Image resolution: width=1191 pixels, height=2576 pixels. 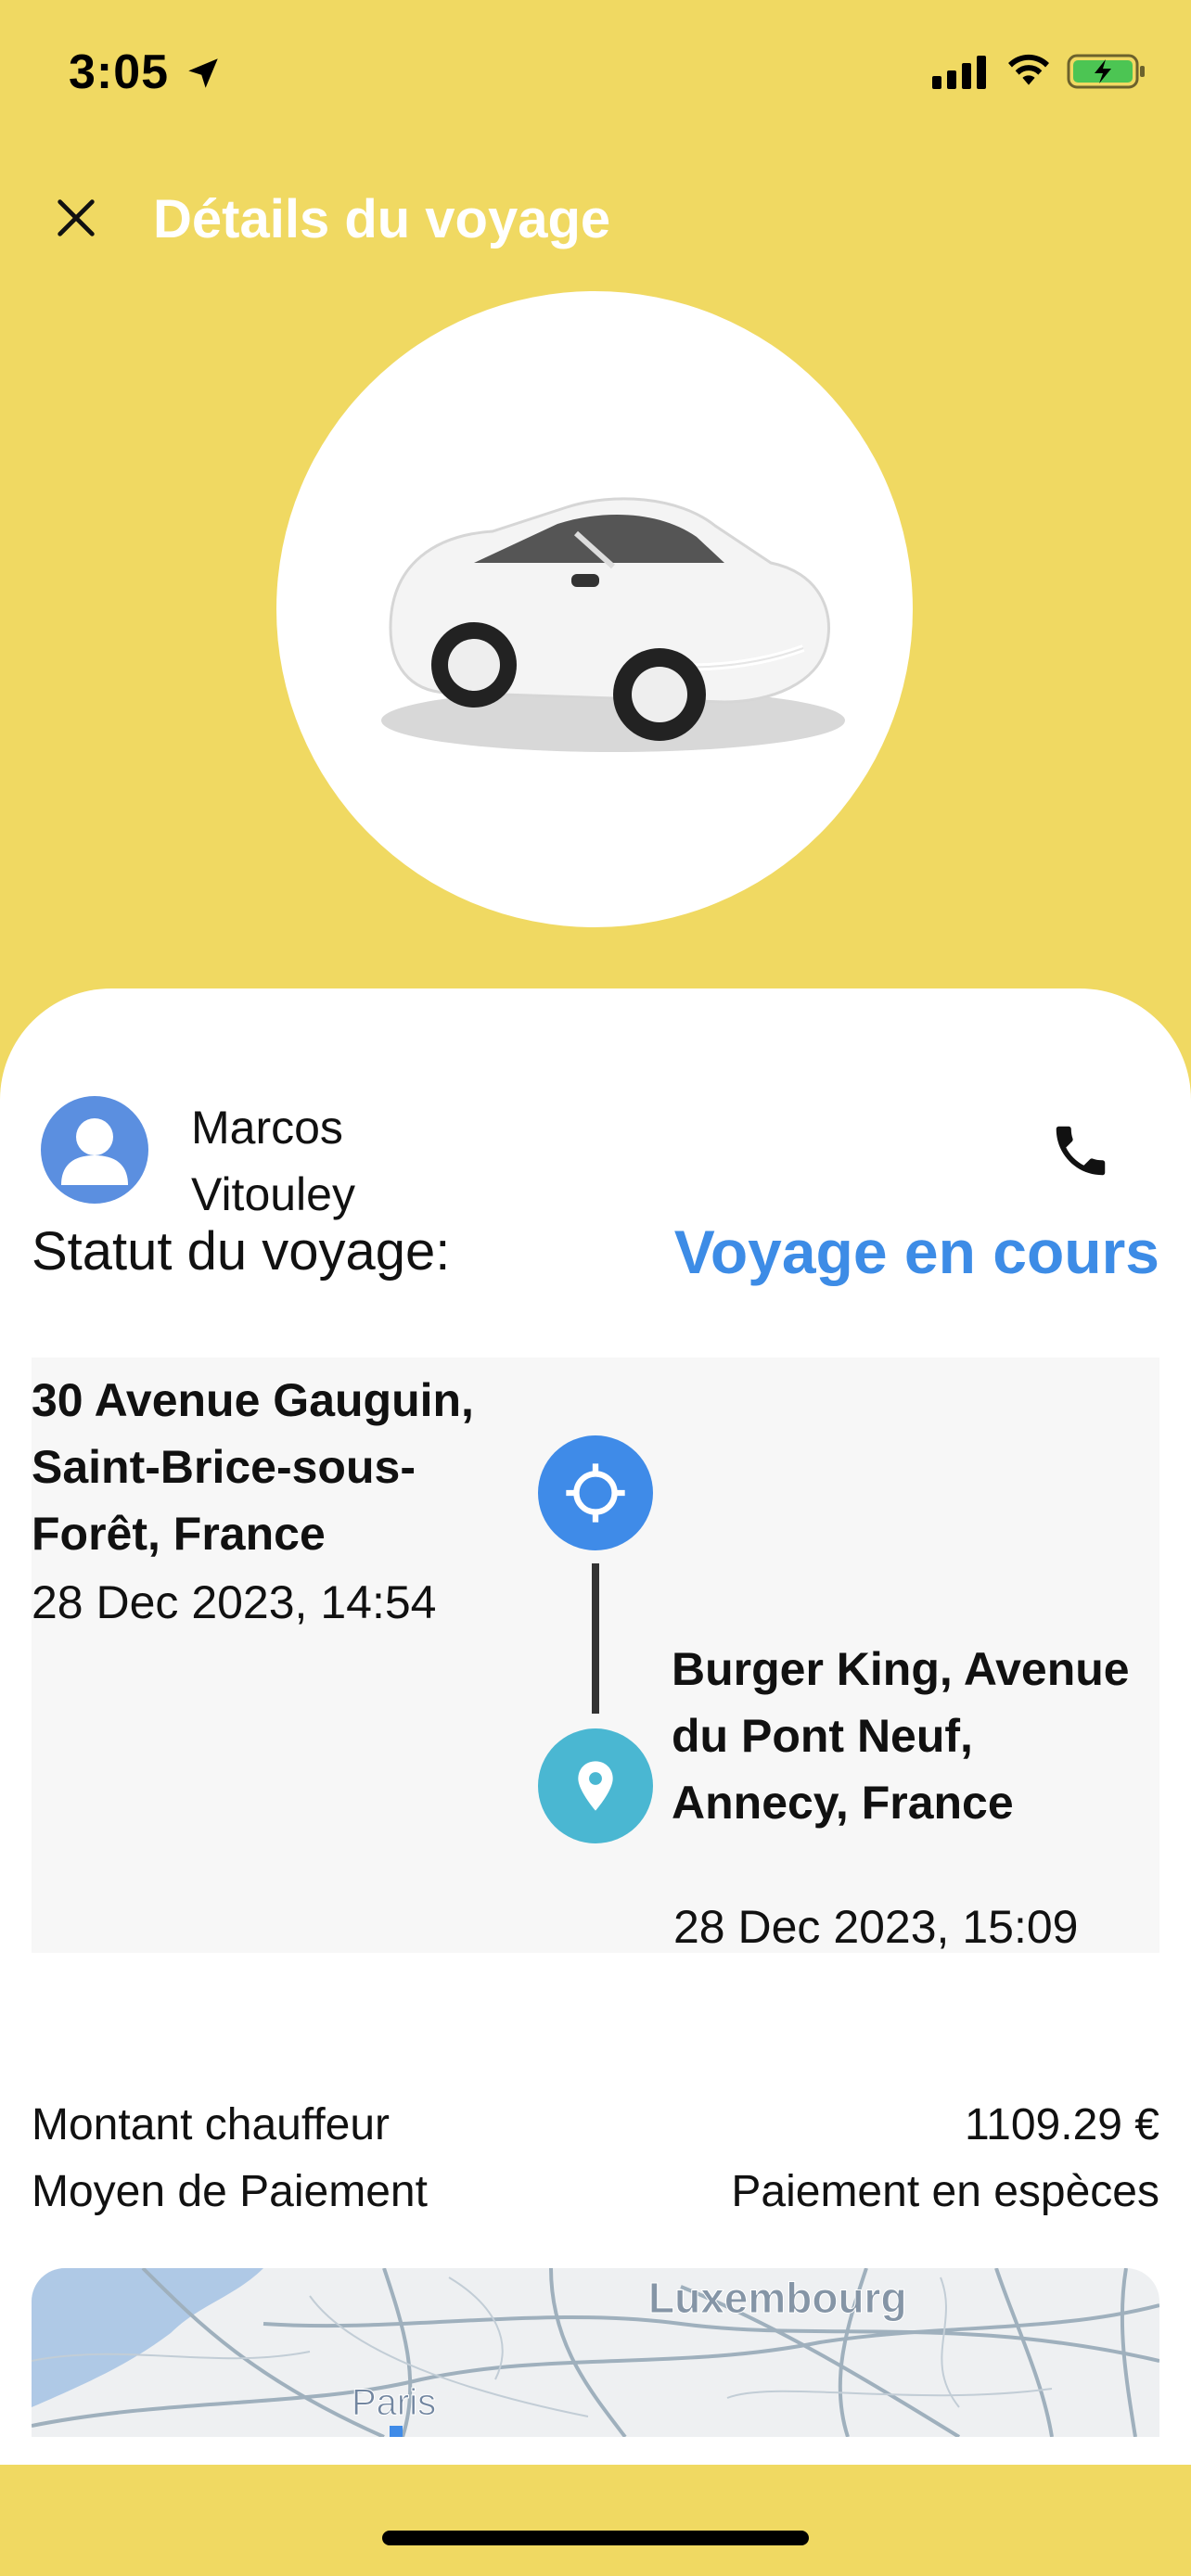 I want to click on phone-icon, so click(x=1081, y=1151).